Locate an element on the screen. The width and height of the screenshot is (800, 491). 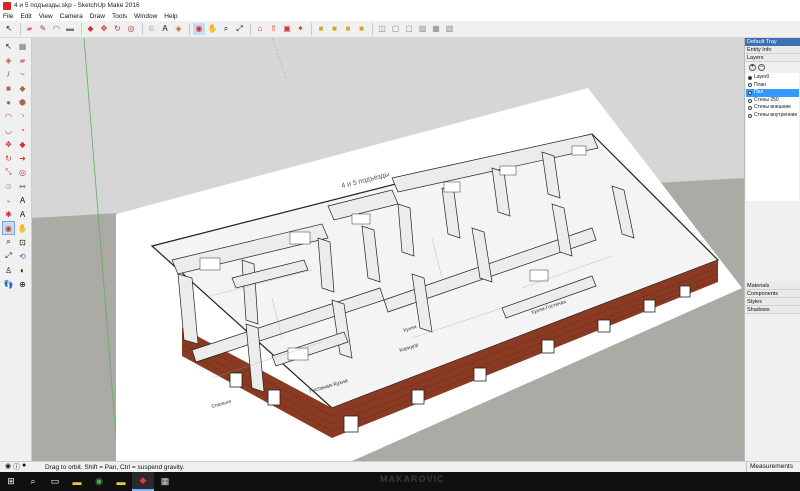
extension-warehouse-icon: ✦ is located at coordinates (301, 29).